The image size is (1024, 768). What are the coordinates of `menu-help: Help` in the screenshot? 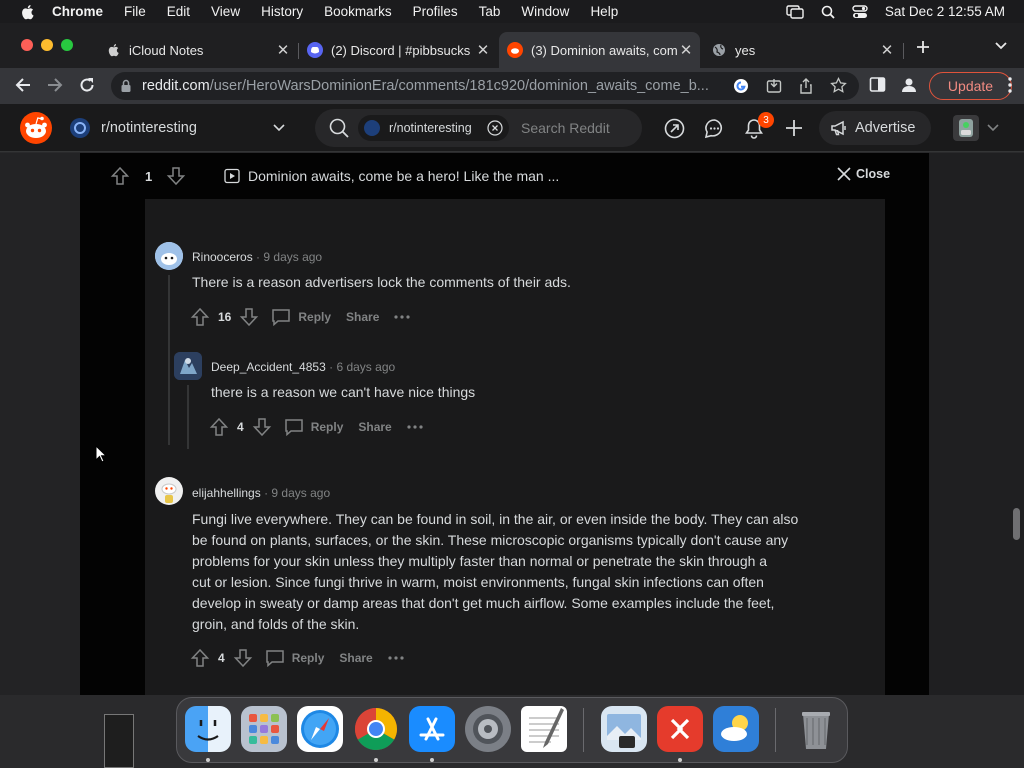 It's located at (604, 11).